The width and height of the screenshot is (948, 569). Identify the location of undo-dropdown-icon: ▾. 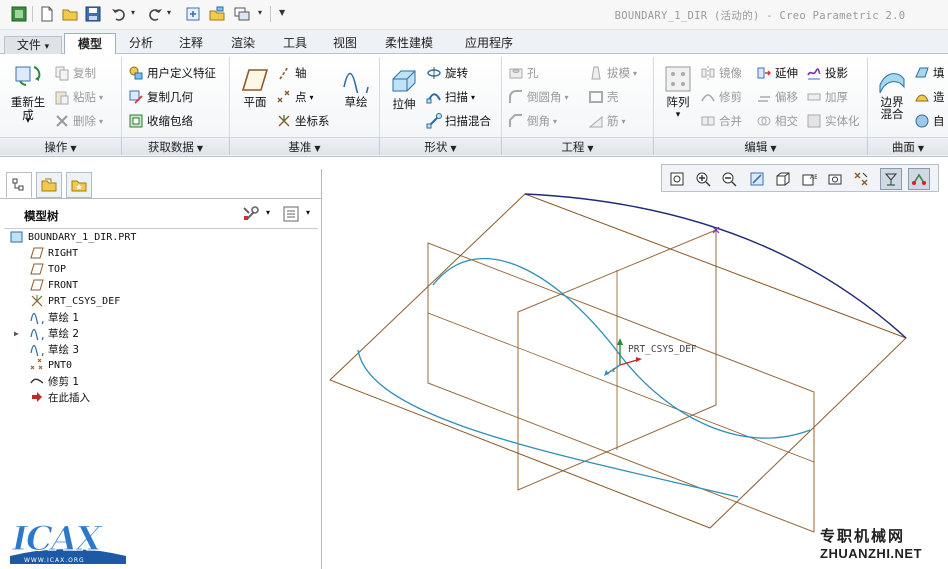
(133, 12).